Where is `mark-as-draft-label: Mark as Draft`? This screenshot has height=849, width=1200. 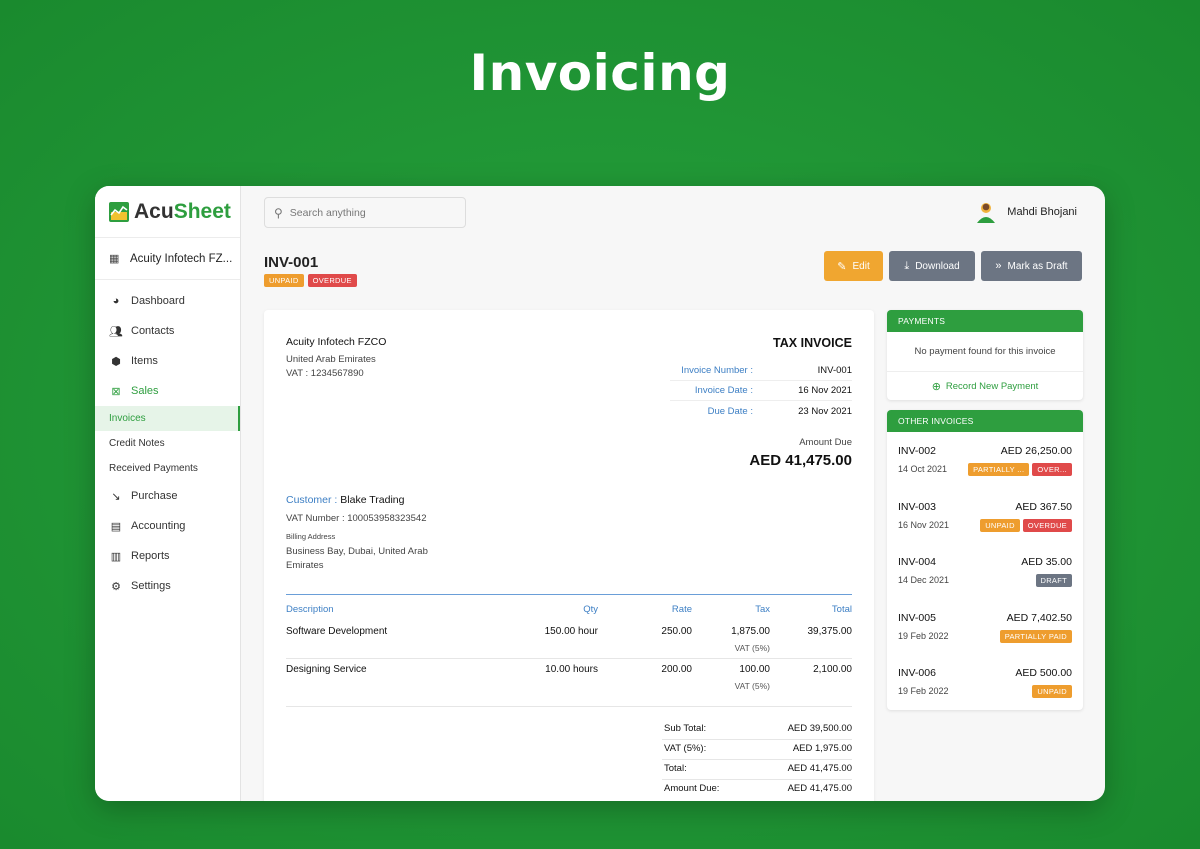 mark-as-draft-label: Mark as Draft is located at coordinates (1038, 266).